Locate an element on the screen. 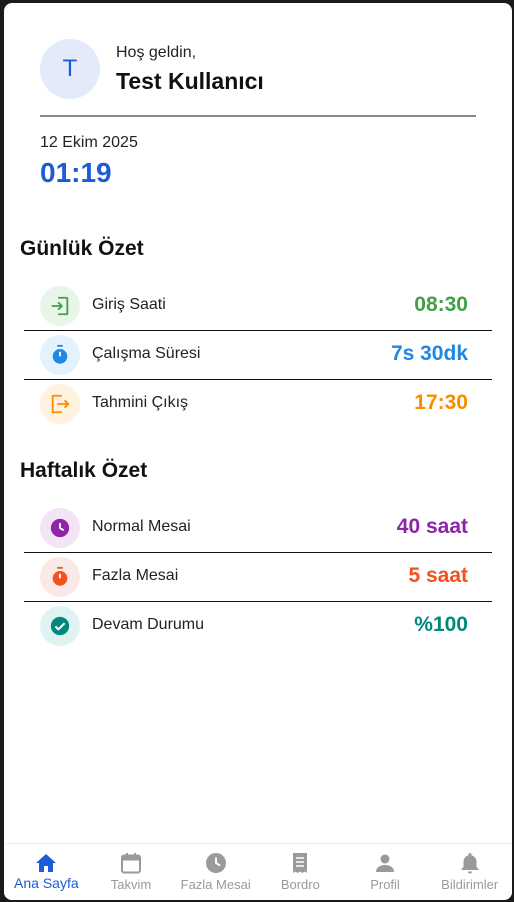  nav-label: Fazla Mesai is located at coordinates (215, 884).